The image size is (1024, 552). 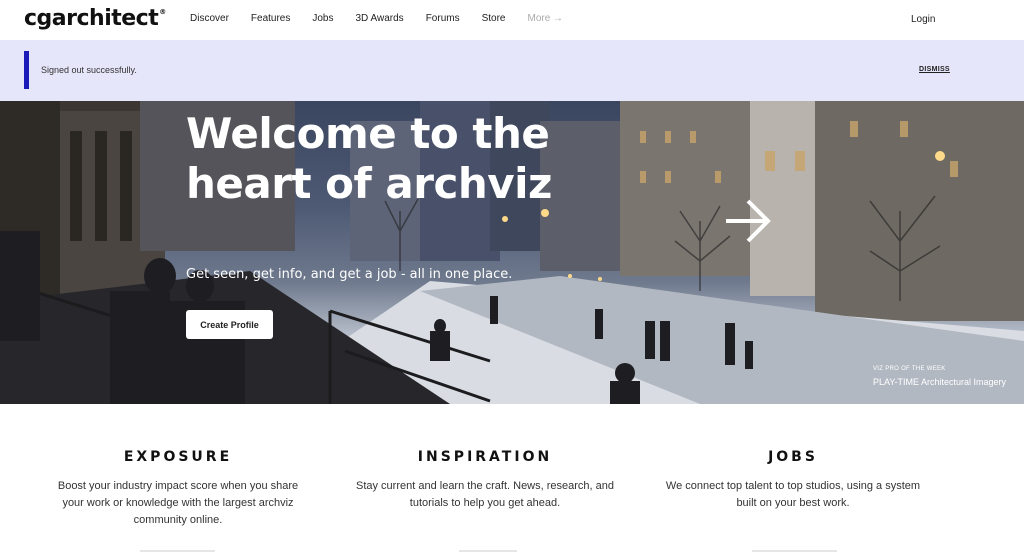 What do you see at coordinates (89, 70) in the screenshot?
I see `flash-message: Signed out successfully.` at bounding box center [89, 70].